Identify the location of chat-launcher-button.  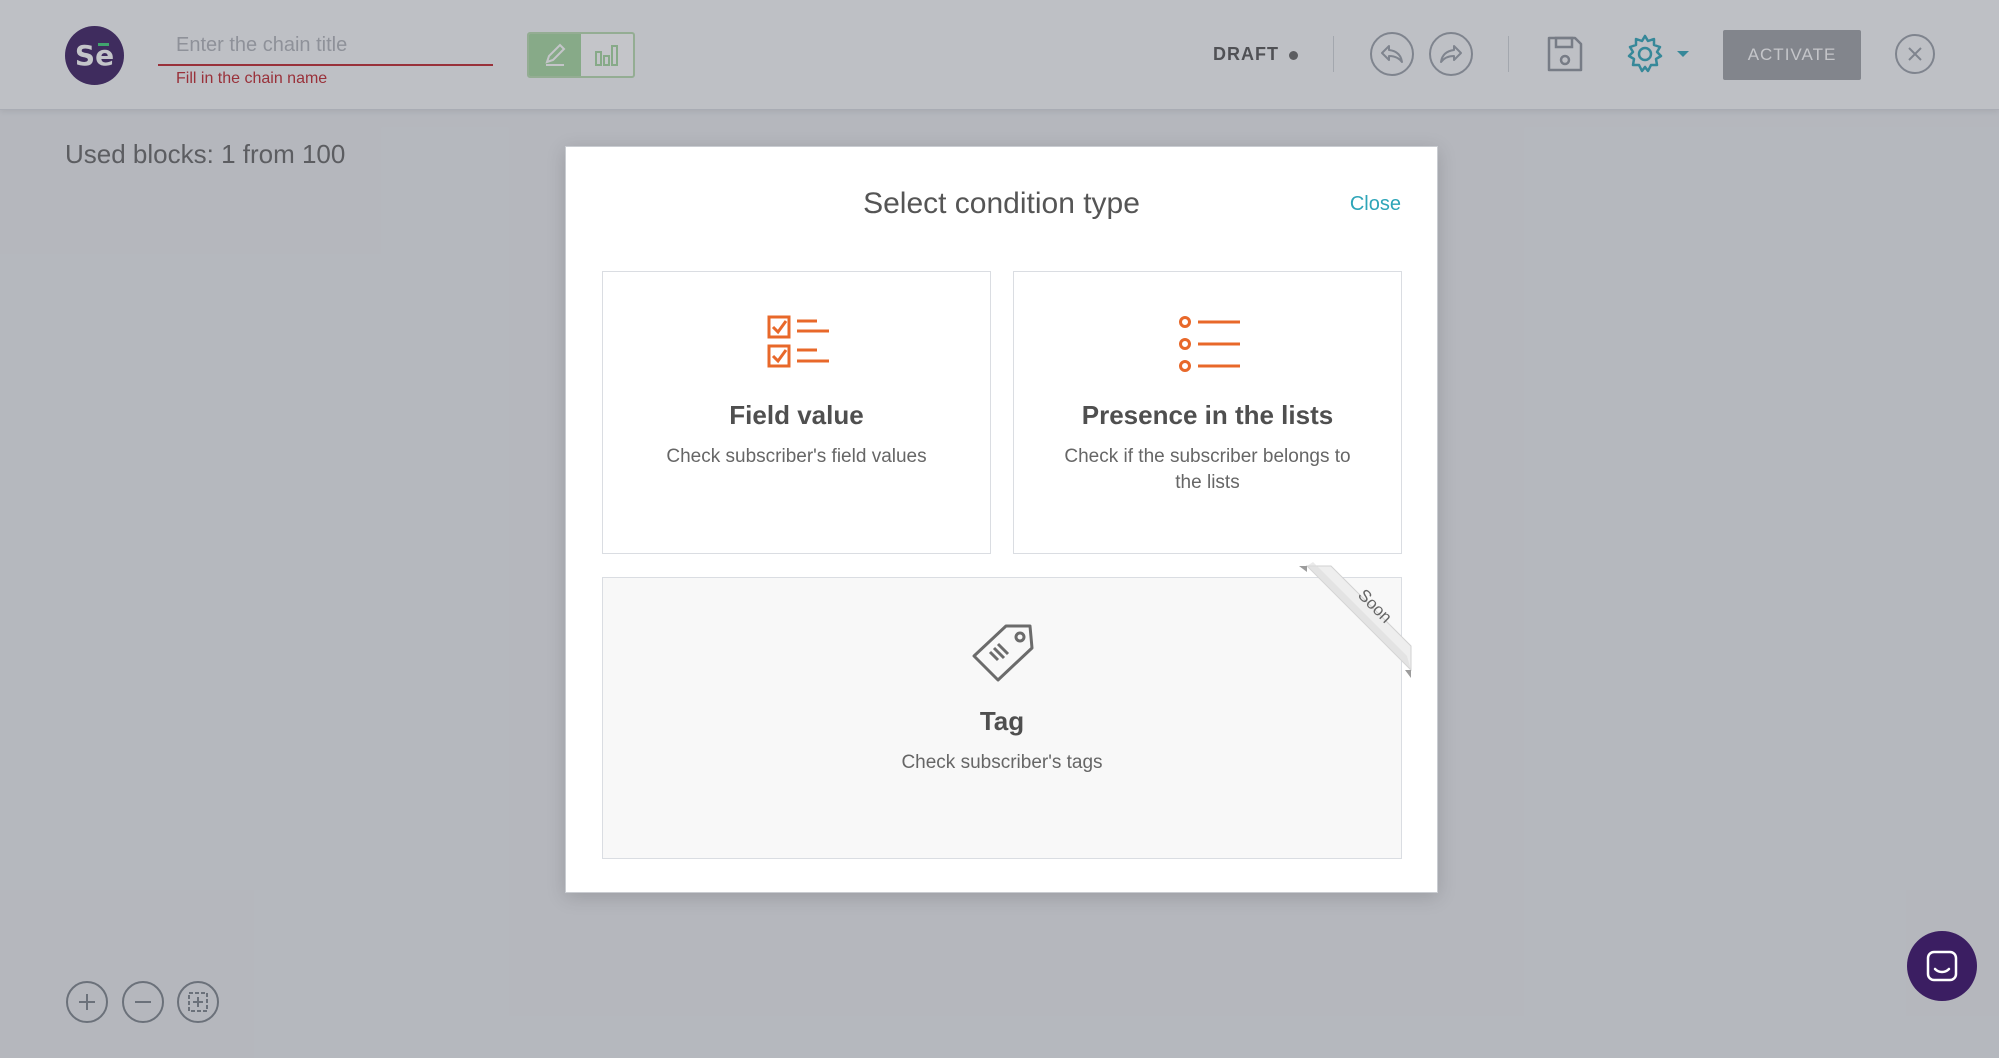
(1942, 966).